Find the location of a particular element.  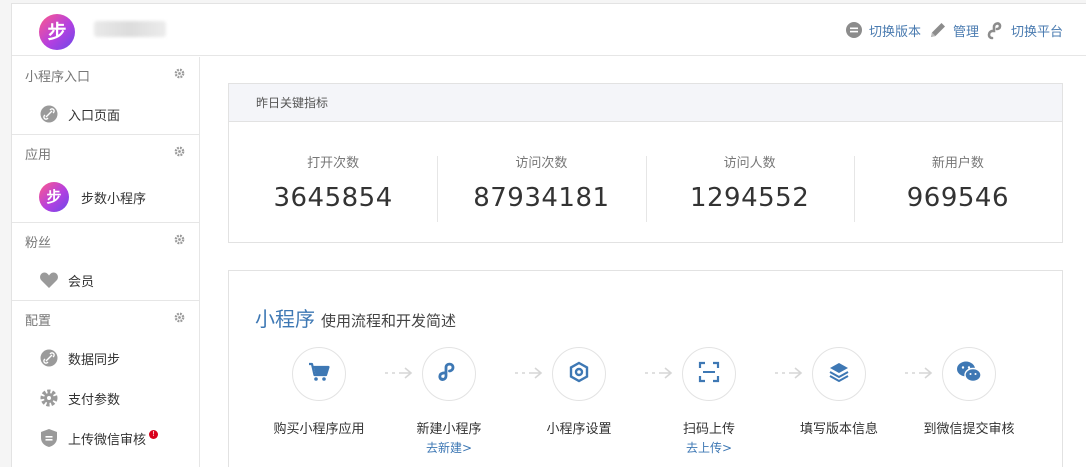

mini-program-icon is located at coordinates (449, 374).